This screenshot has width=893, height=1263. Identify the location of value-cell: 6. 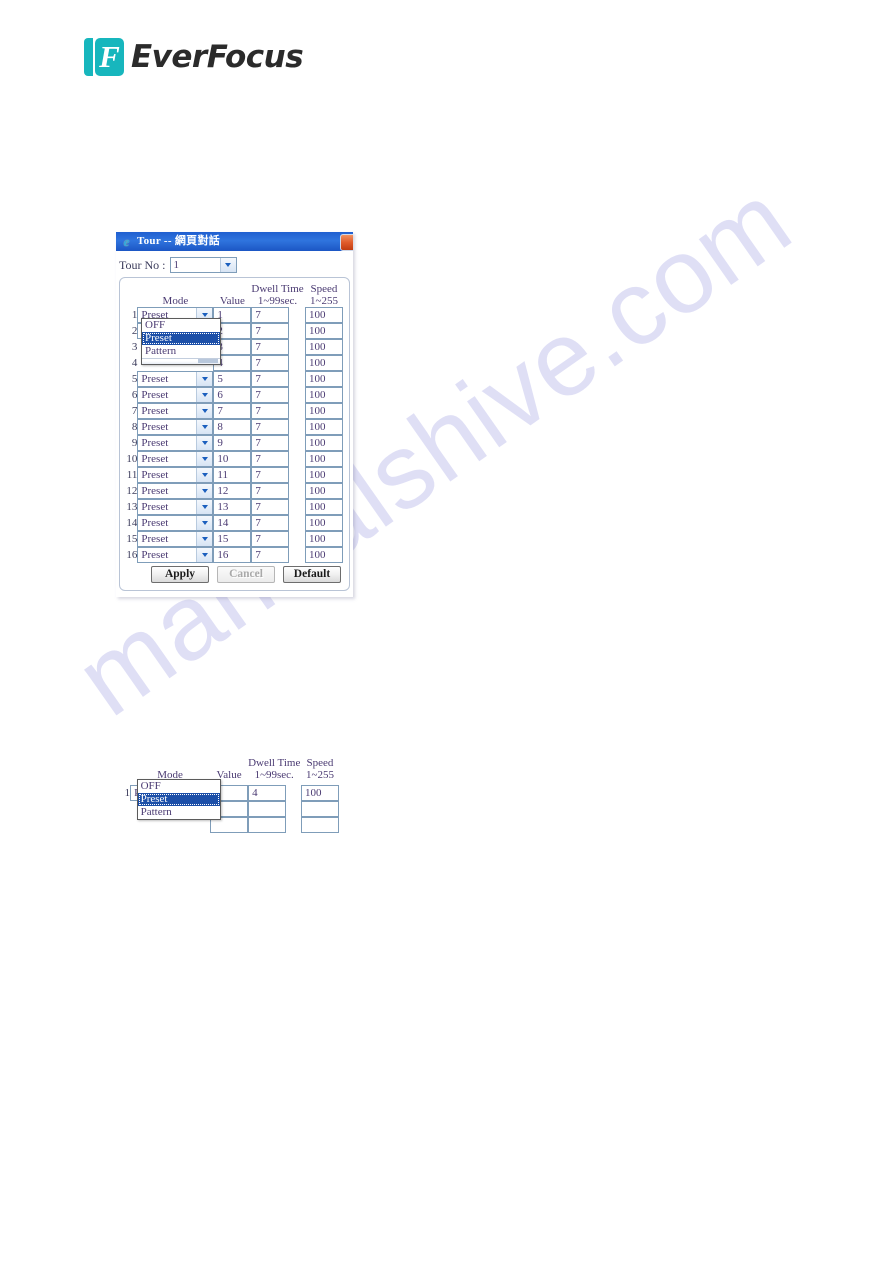
(232, 395).